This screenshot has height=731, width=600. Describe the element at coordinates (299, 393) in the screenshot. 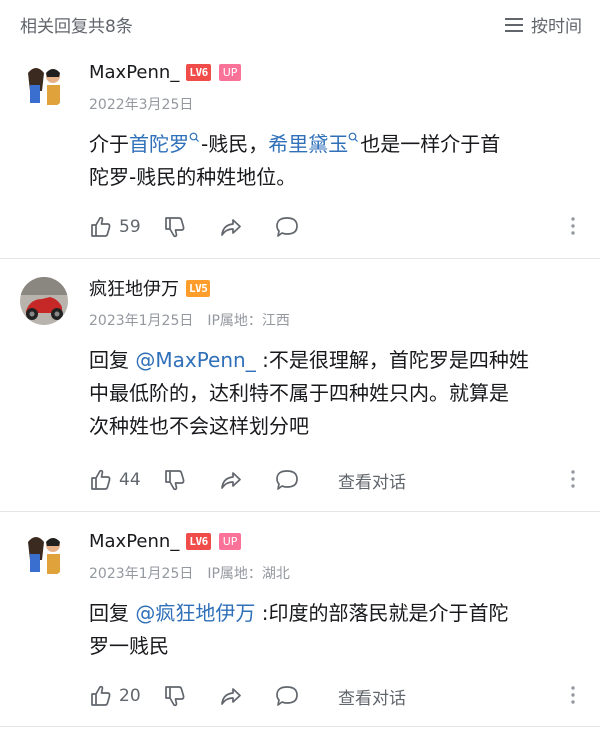

I see `content-text: 中最低阶的，达利特不属于四种姓只内。就算是` at that location.